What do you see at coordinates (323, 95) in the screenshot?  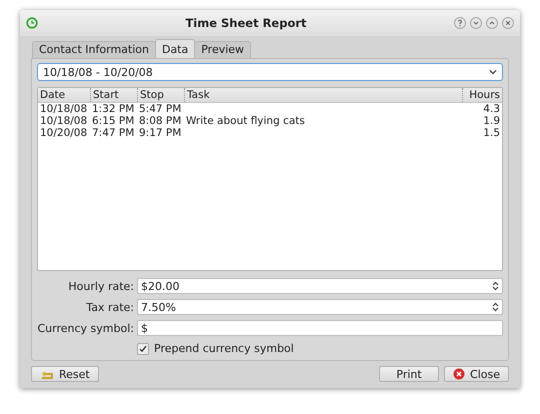 I see `column-header: Task` at bounding box center [323, 95].